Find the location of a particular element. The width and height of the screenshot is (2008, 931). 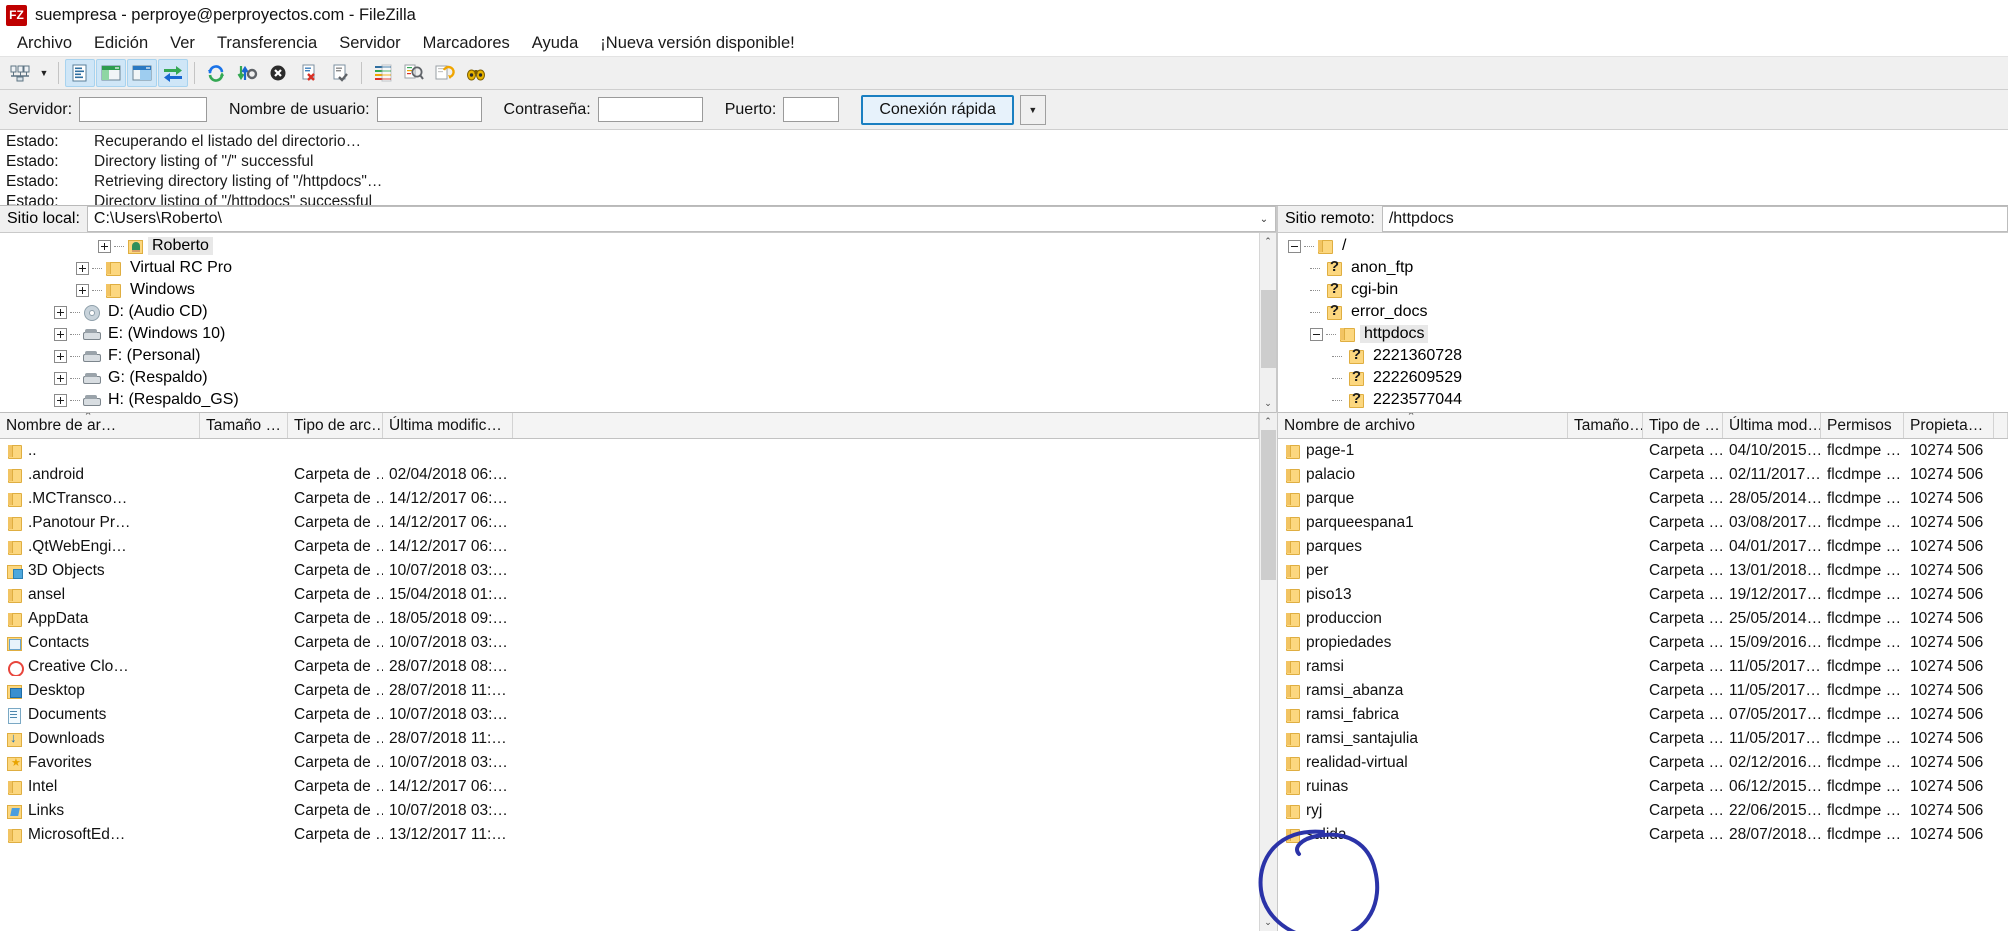

tree-item-cgi-bin: cgi-bin is located at coordinates (1643, 290).